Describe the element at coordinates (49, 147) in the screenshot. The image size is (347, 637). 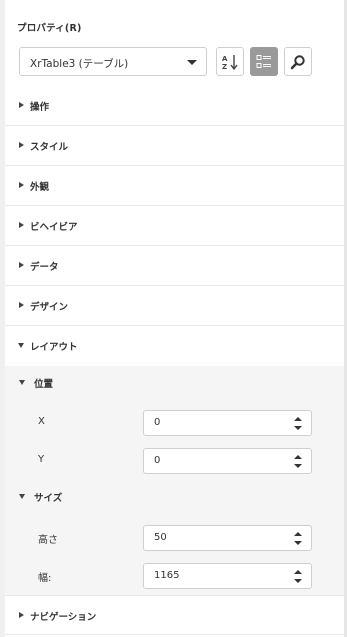
I see `section-label: スタイル` at that location.